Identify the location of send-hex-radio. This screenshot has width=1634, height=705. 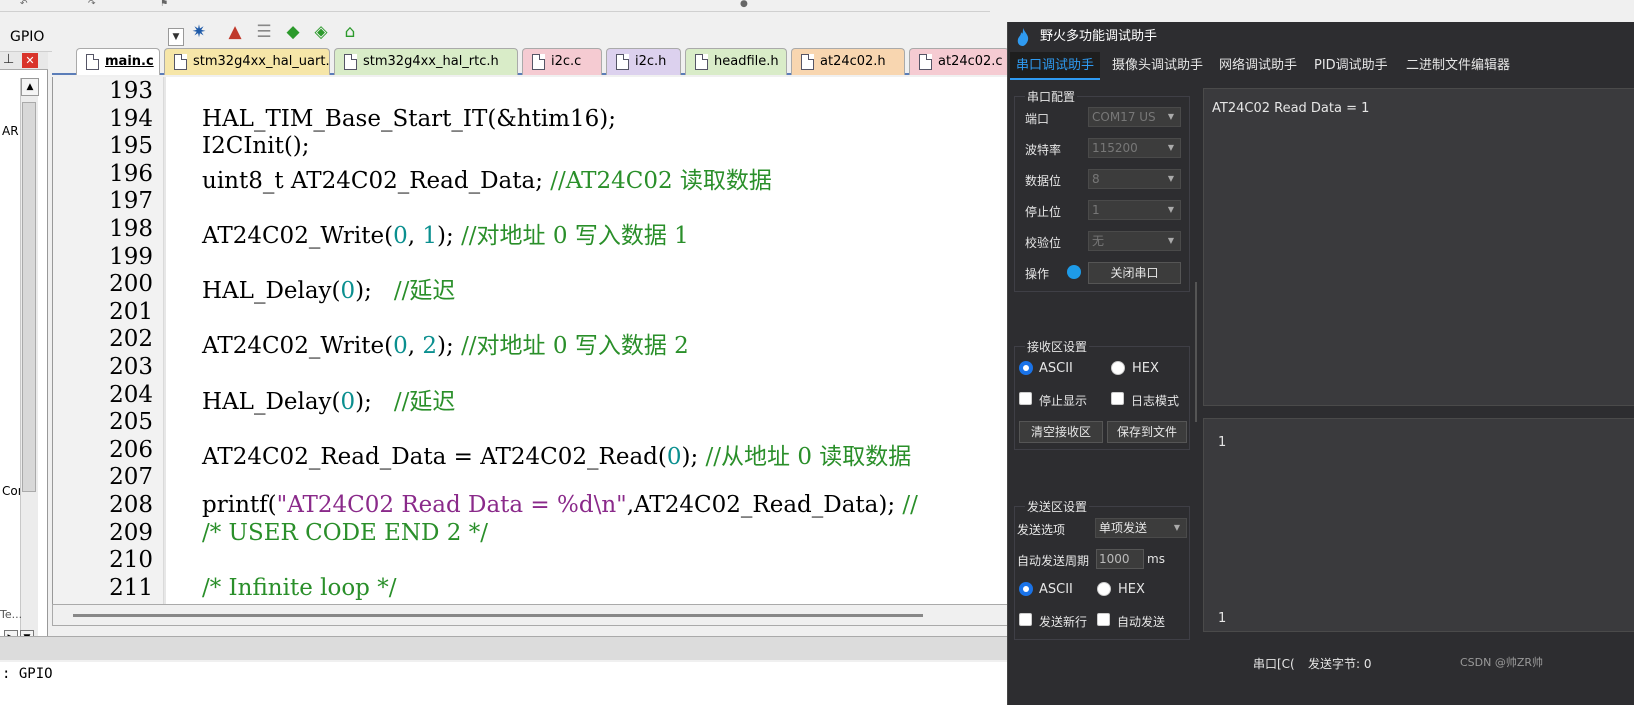
(1104, 589).